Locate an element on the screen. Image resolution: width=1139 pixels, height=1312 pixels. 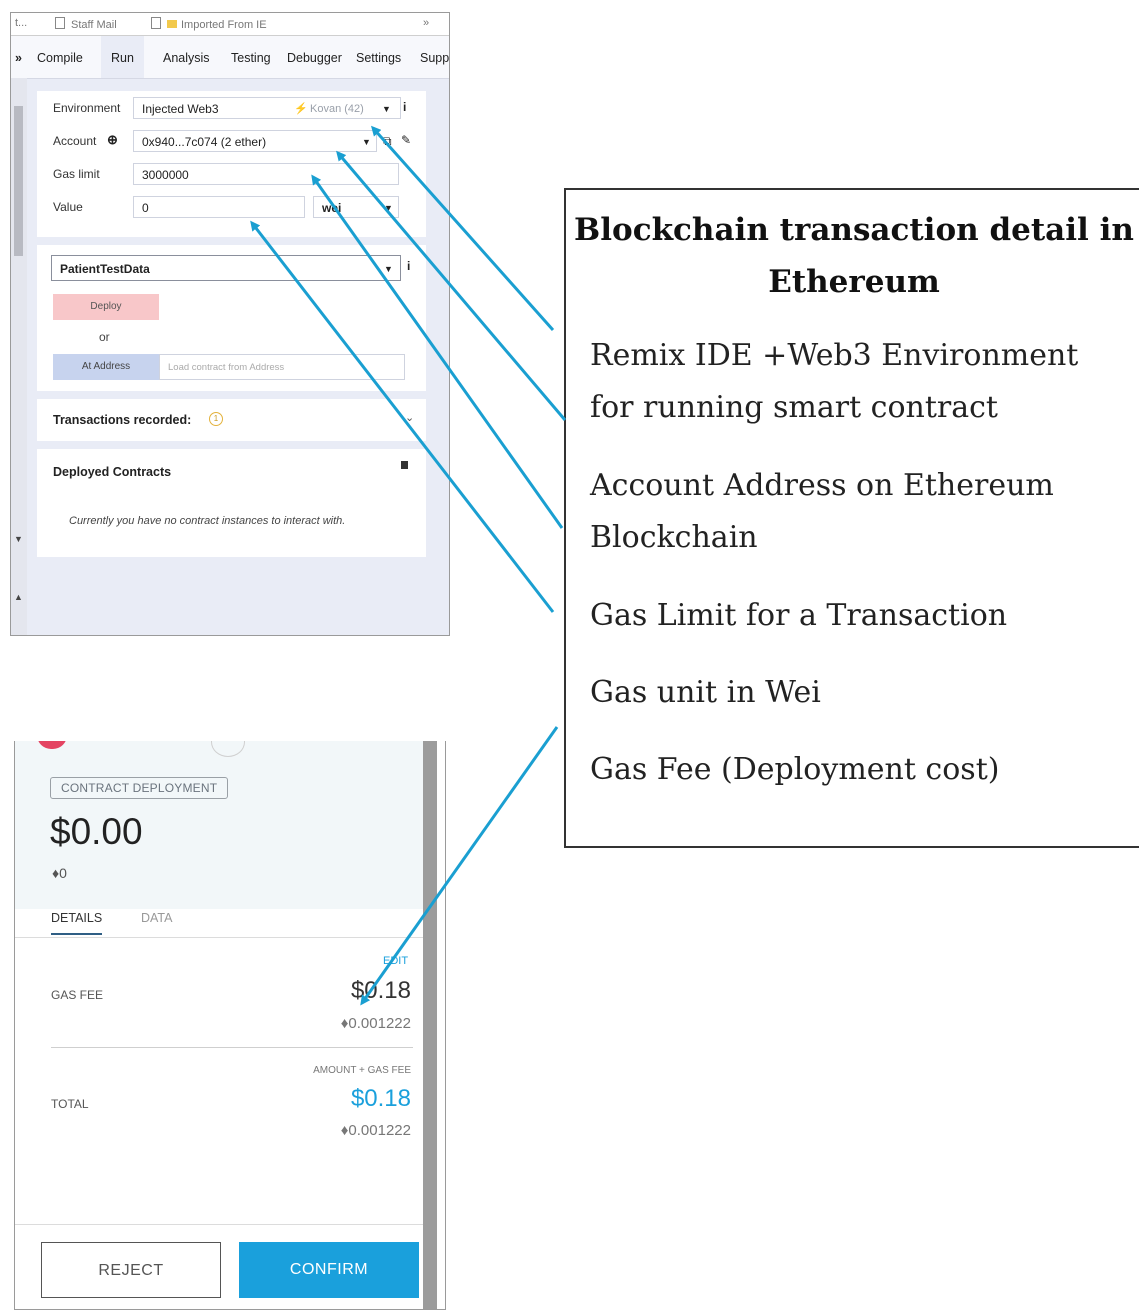
tab-details: DETAILS is located at coordinates (77, 923).